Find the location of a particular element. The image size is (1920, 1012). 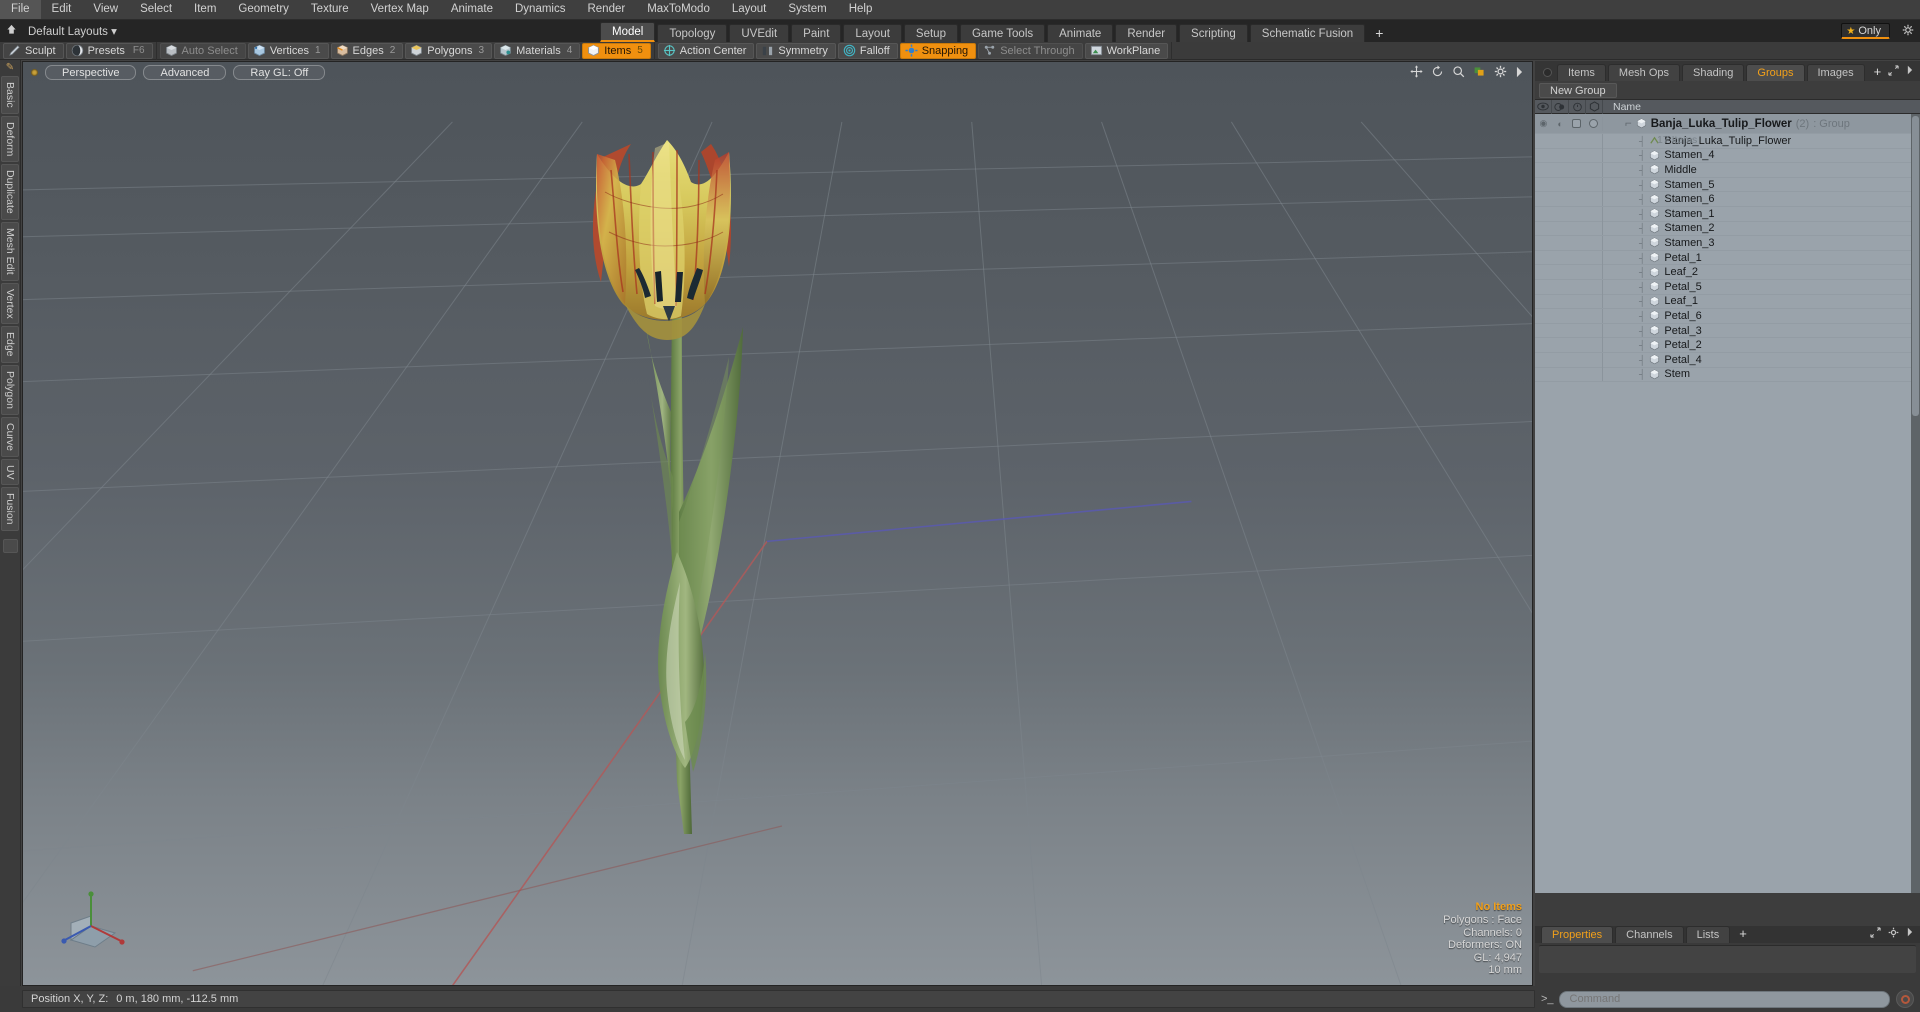

rail-extra-button is located at coordinates (10, 545).